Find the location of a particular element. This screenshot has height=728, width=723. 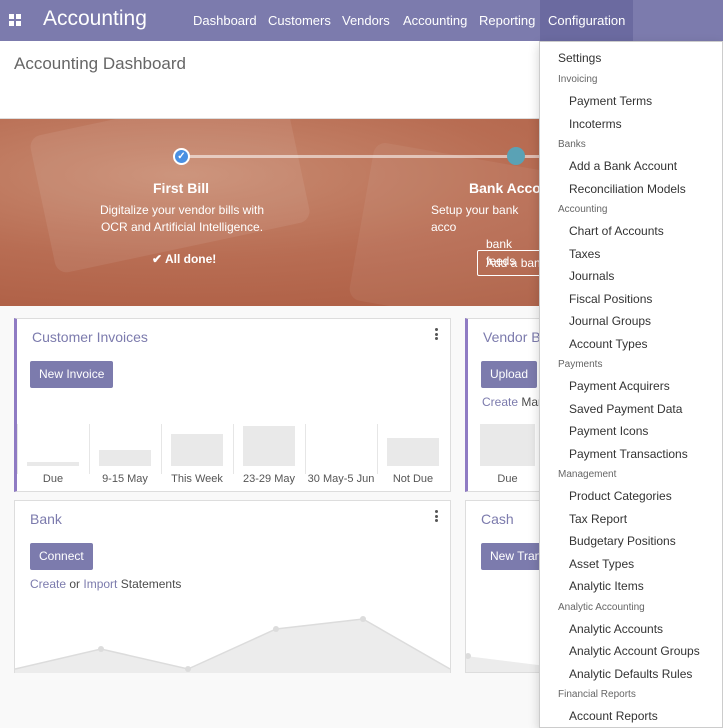

dropdown-item-incoterms: Incoterms is located at coordinates (595, 124).